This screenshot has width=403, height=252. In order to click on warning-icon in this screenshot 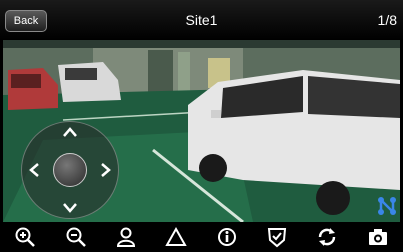, I will do `click(176, 237)`.